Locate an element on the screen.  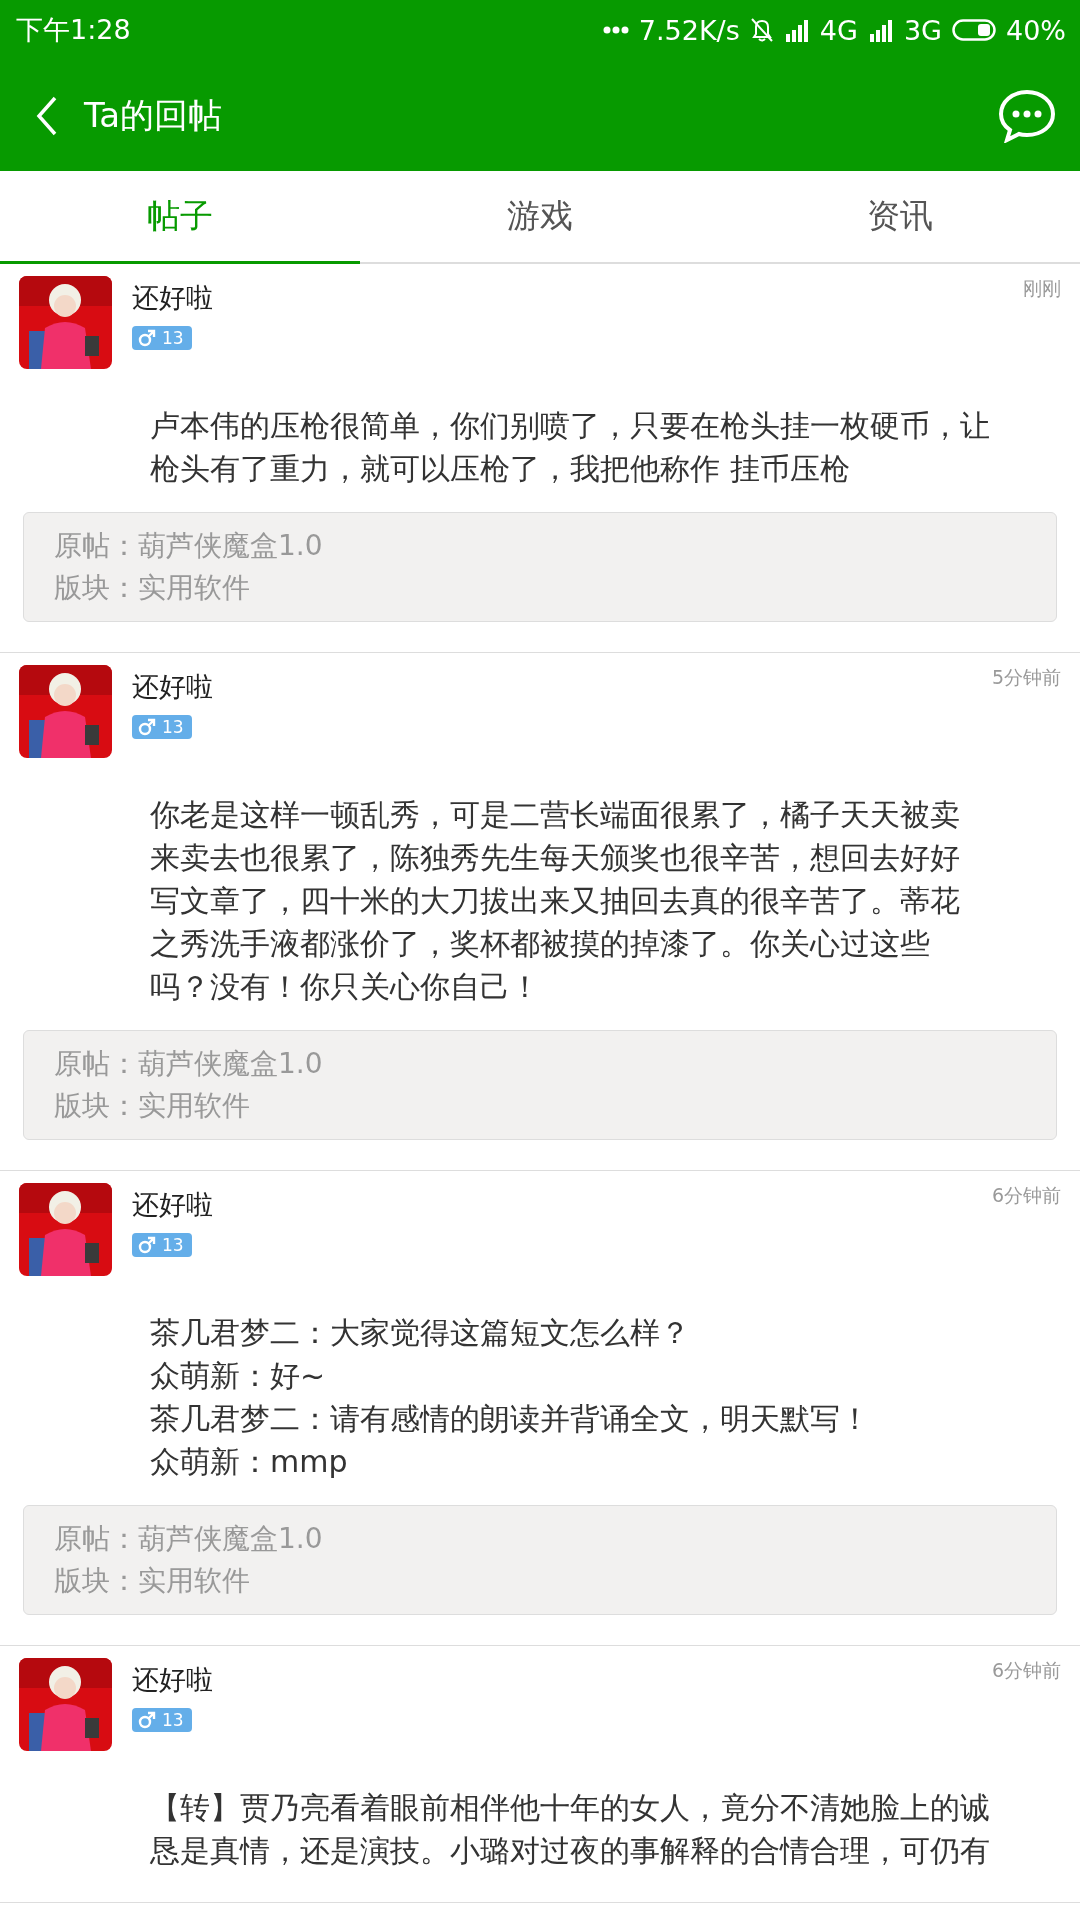
back-icon is located at coordinates (47, 115).